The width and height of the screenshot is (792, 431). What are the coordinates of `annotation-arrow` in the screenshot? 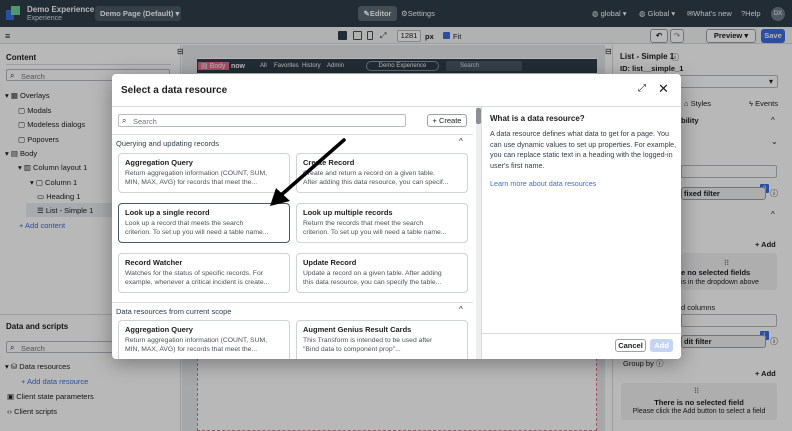 It's located at (308, 172).